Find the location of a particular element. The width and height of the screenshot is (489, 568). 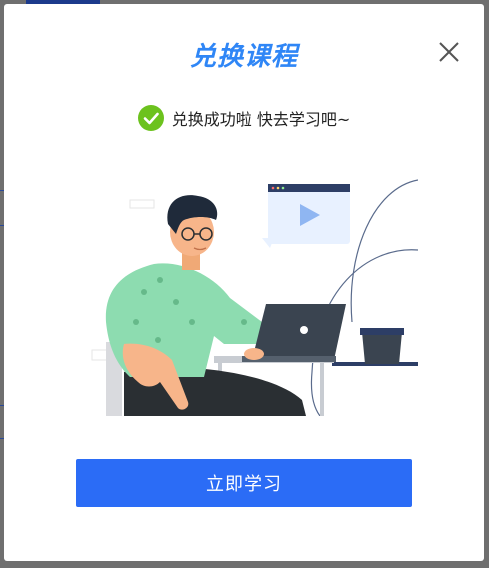

close-icon is located at coordinates (449, 52).